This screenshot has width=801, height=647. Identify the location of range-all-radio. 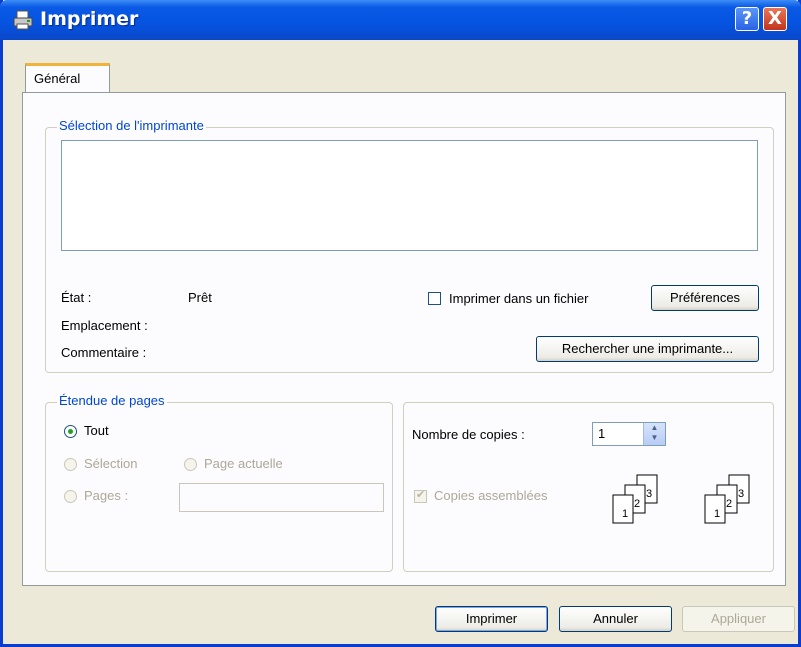
(70, 431).